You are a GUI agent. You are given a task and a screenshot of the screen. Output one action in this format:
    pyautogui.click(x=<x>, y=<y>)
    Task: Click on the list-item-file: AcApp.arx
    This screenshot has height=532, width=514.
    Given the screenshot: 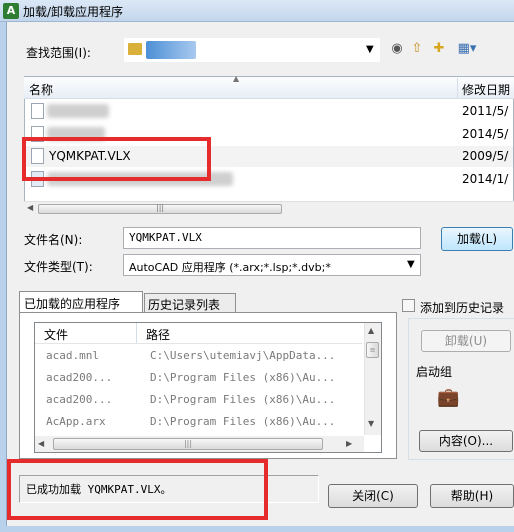 What is the action you would take?
    pyautogui.click(x=76, y=421)
    